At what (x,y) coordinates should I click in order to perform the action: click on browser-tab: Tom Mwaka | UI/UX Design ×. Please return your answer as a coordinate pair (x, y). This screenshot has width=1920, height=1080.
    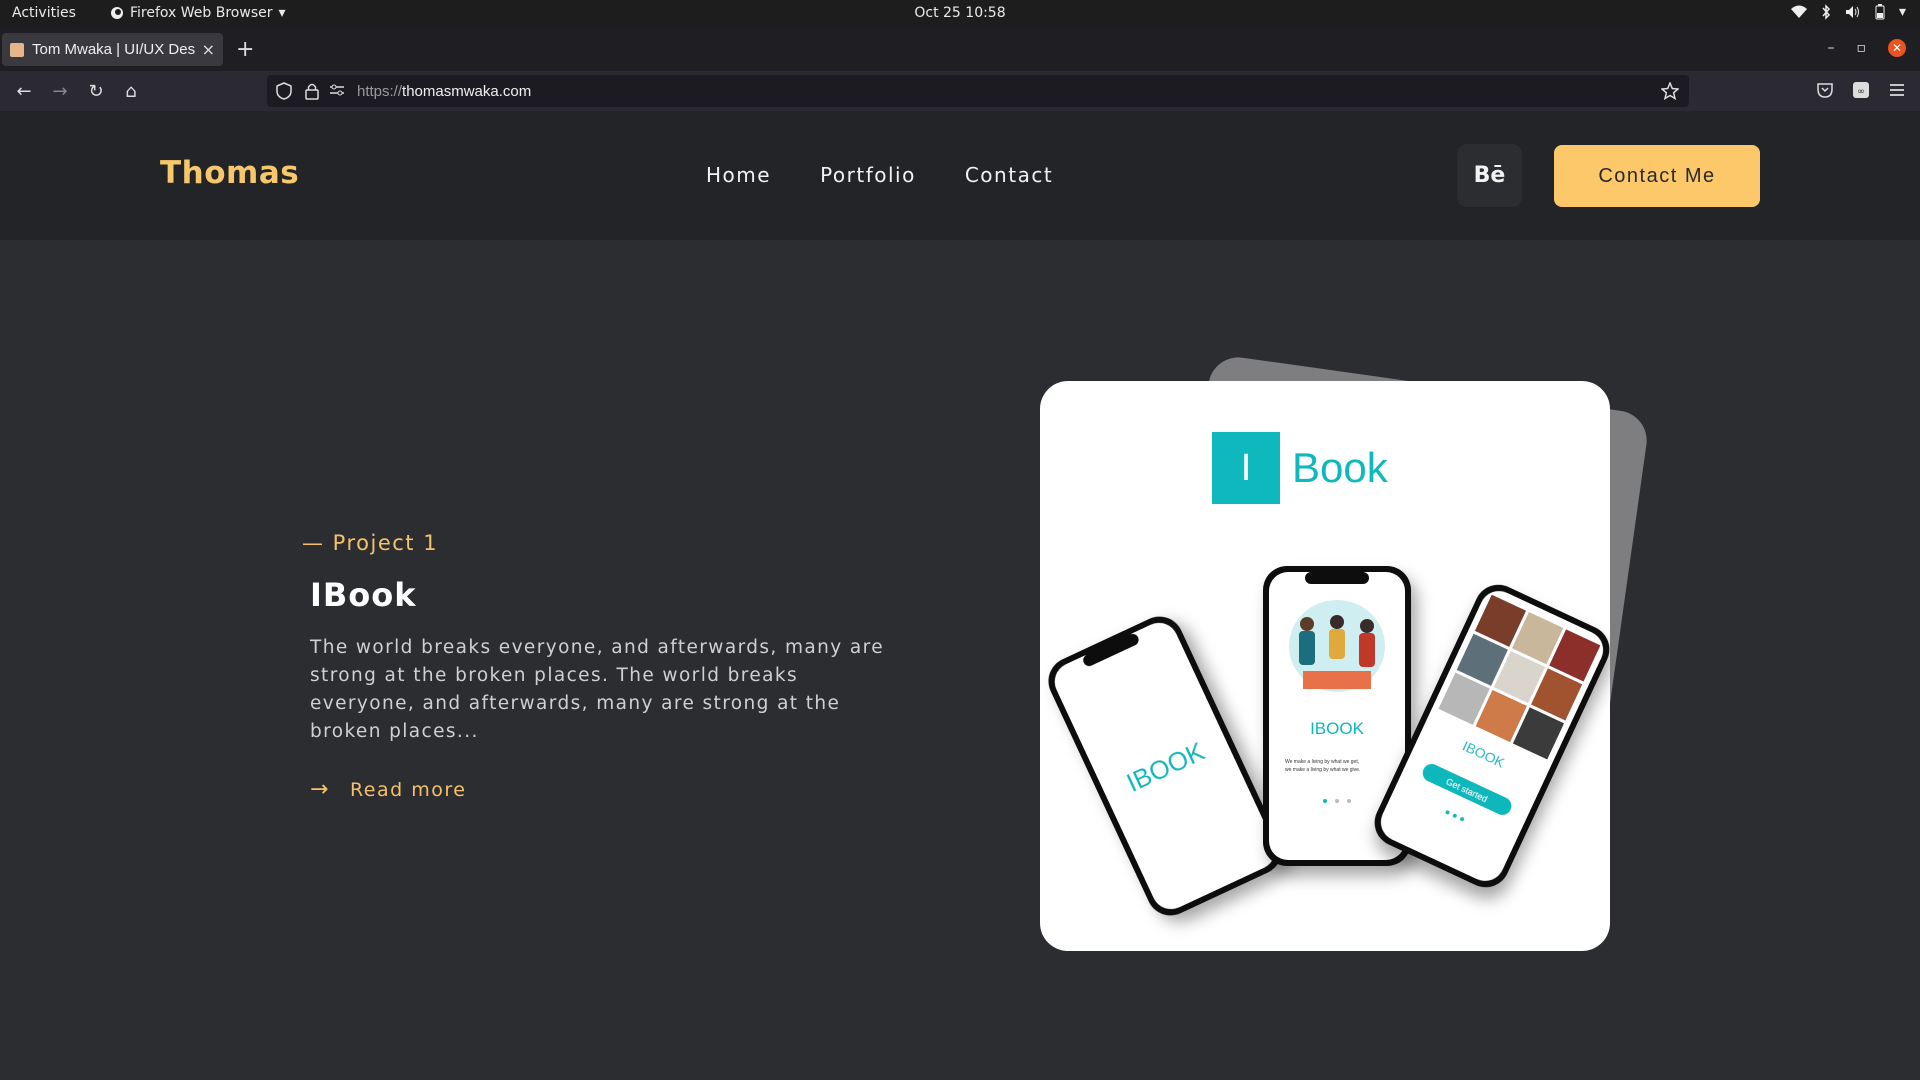
    Looking at the image, I should click on (112, 49).